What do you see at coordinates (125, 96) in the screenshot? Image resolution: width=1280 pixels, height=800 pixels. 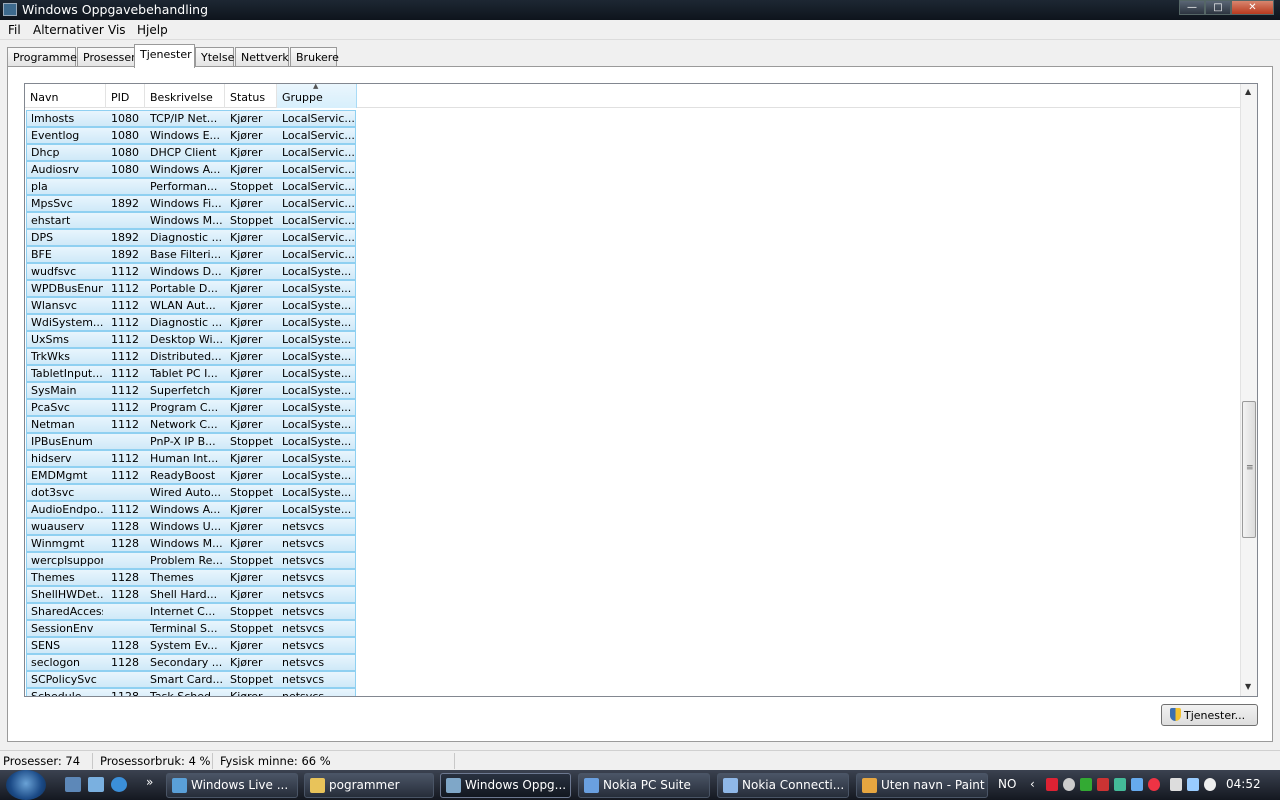 I see `column-pid: PID` at bounding box center [125, 96].